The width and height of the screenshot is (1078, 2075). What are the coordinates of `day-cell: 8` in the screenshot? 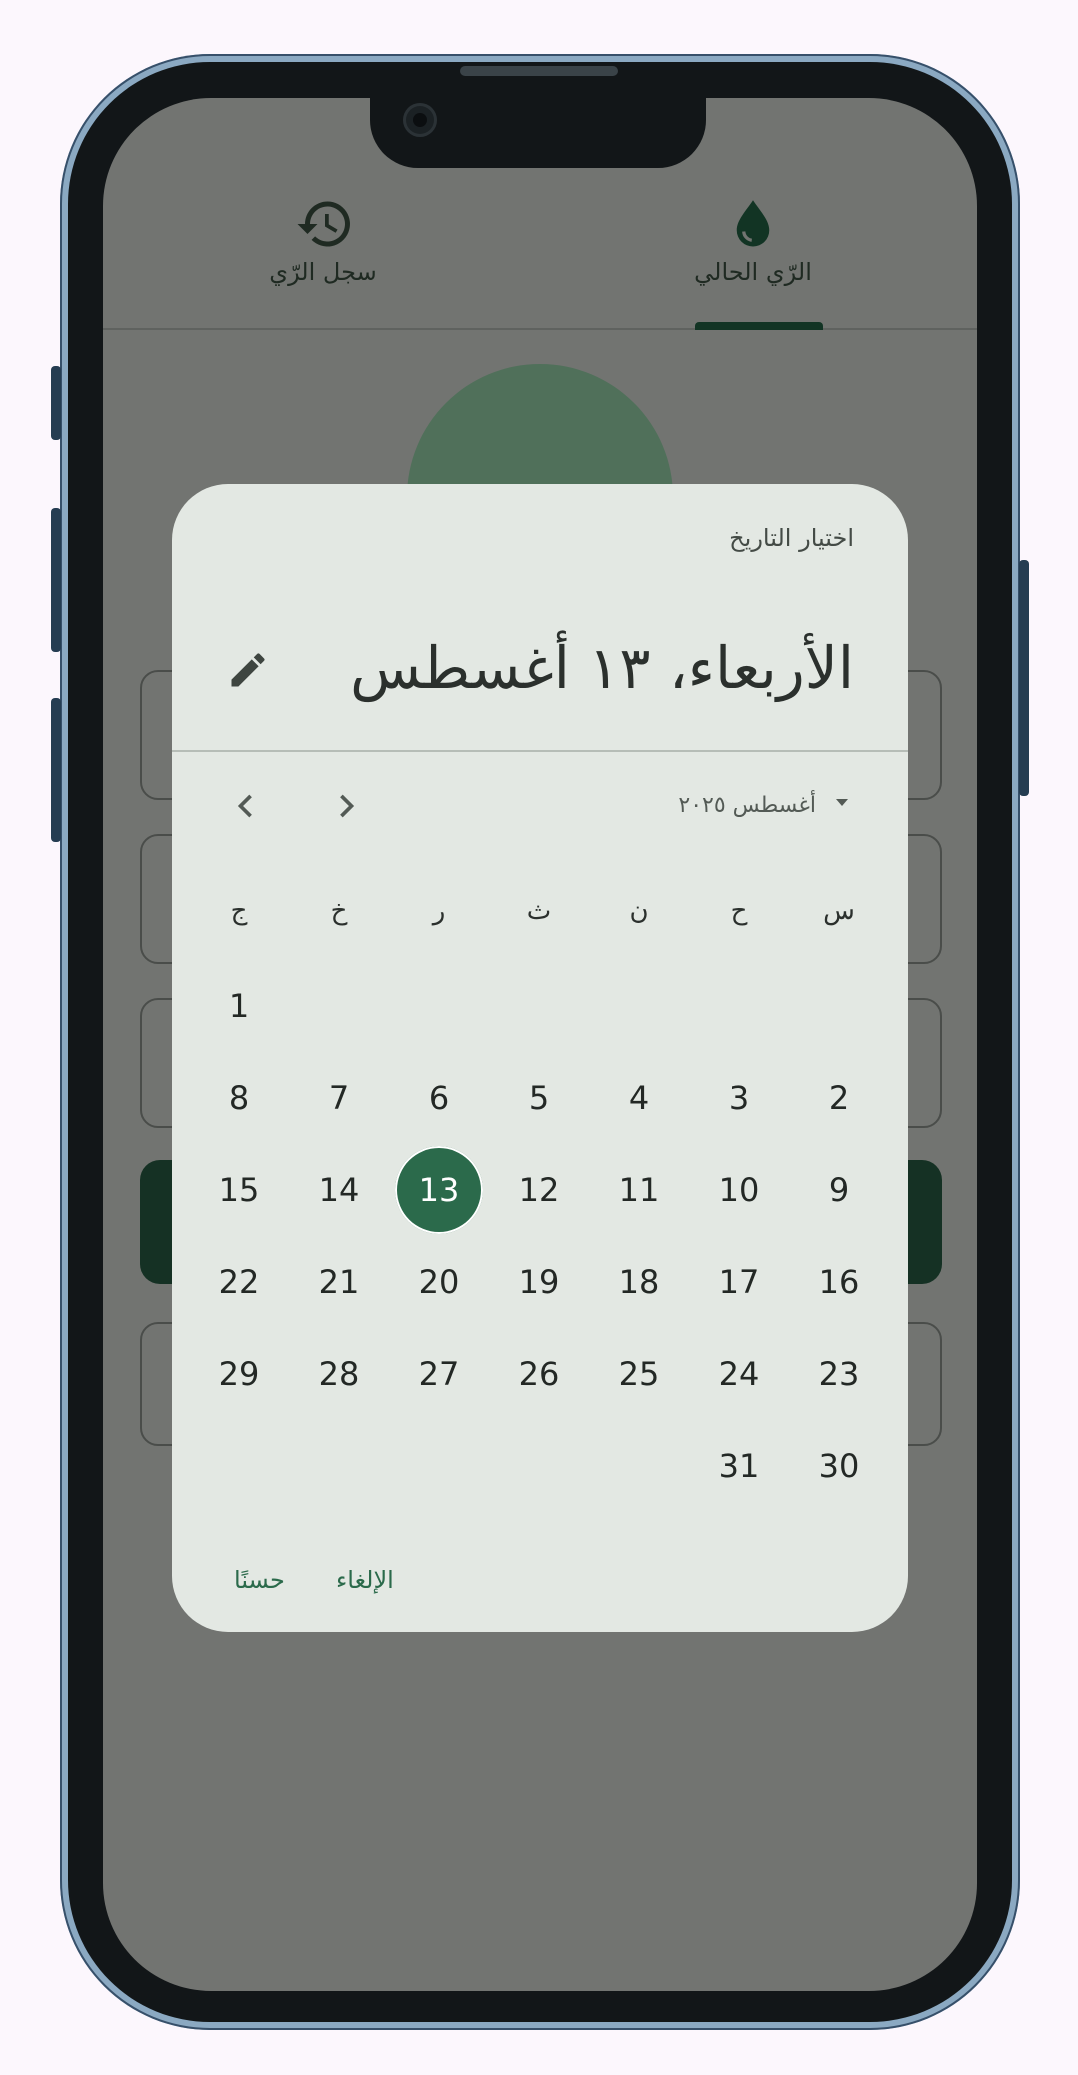 It's located at (239, 1098).